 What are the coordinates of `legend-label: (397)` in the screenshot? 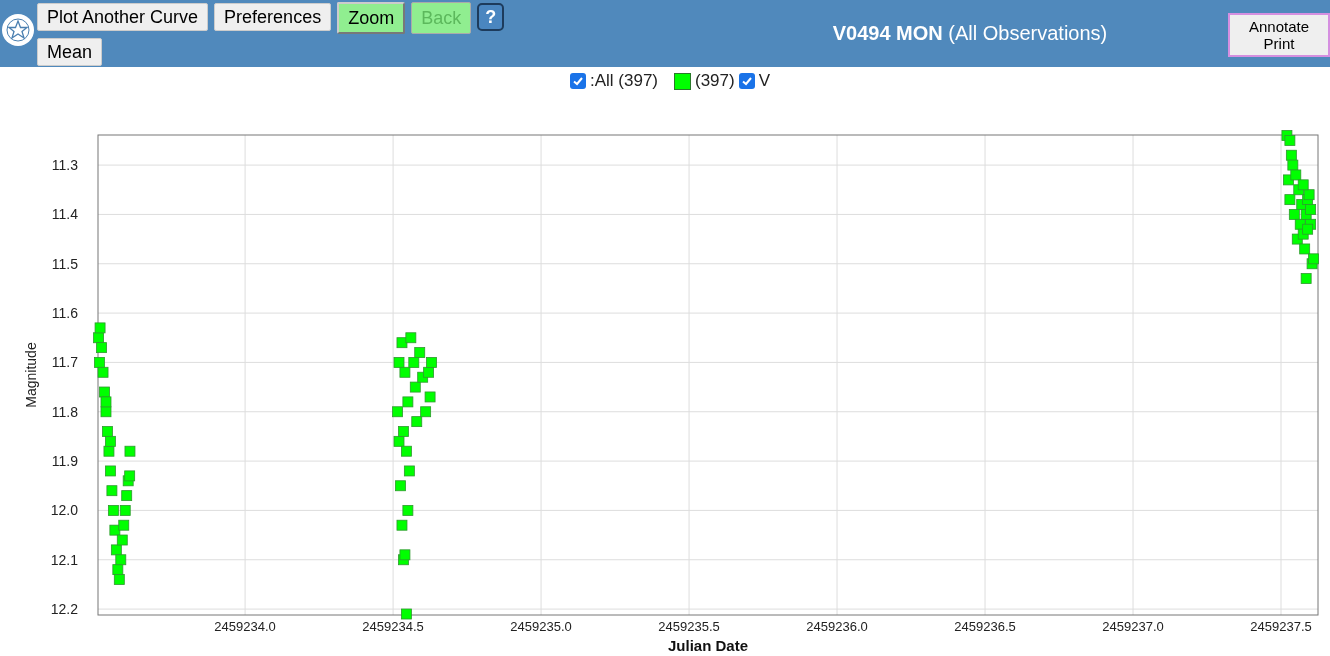 It's located at (715, 81).